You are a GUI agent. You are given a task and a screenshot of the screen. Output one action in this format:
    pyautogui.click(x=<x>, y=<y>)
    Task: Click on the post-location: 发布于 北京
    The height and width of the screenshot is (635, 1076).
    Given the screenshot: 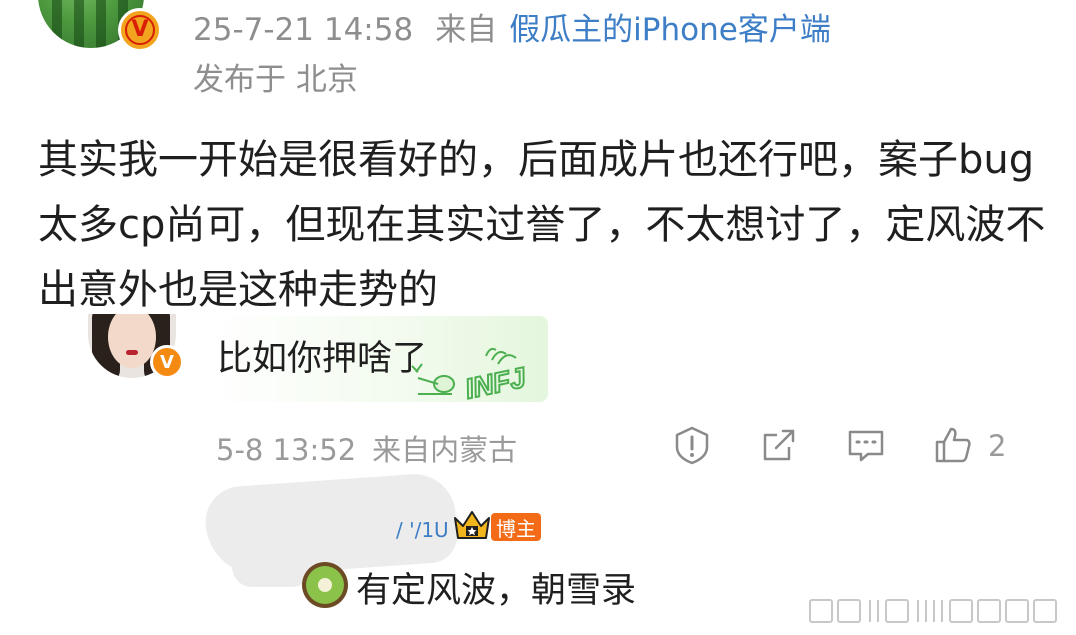 What is the action you would take?
    pyautogui.click(x=275, y=80)
    